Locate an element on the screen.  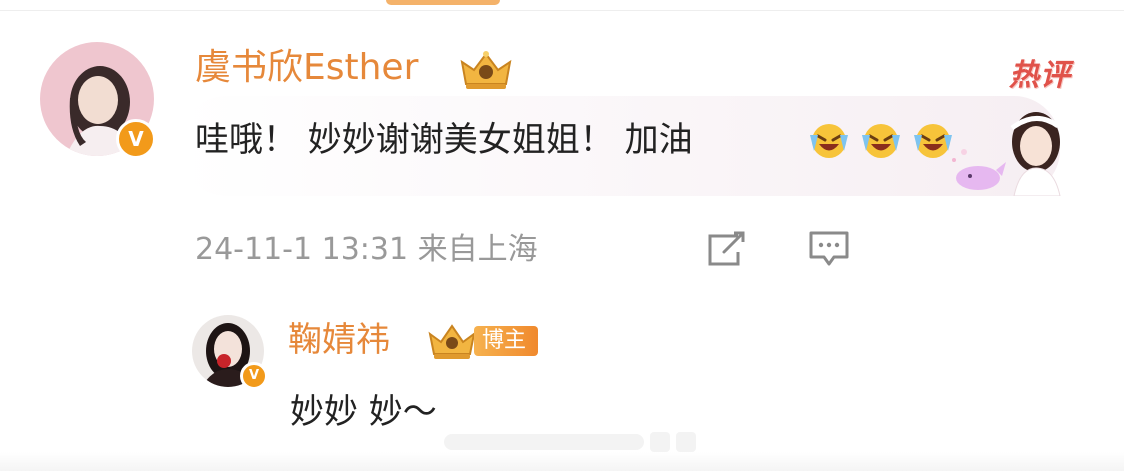
comment-decoration-card is located at coordinates (1006, 154).